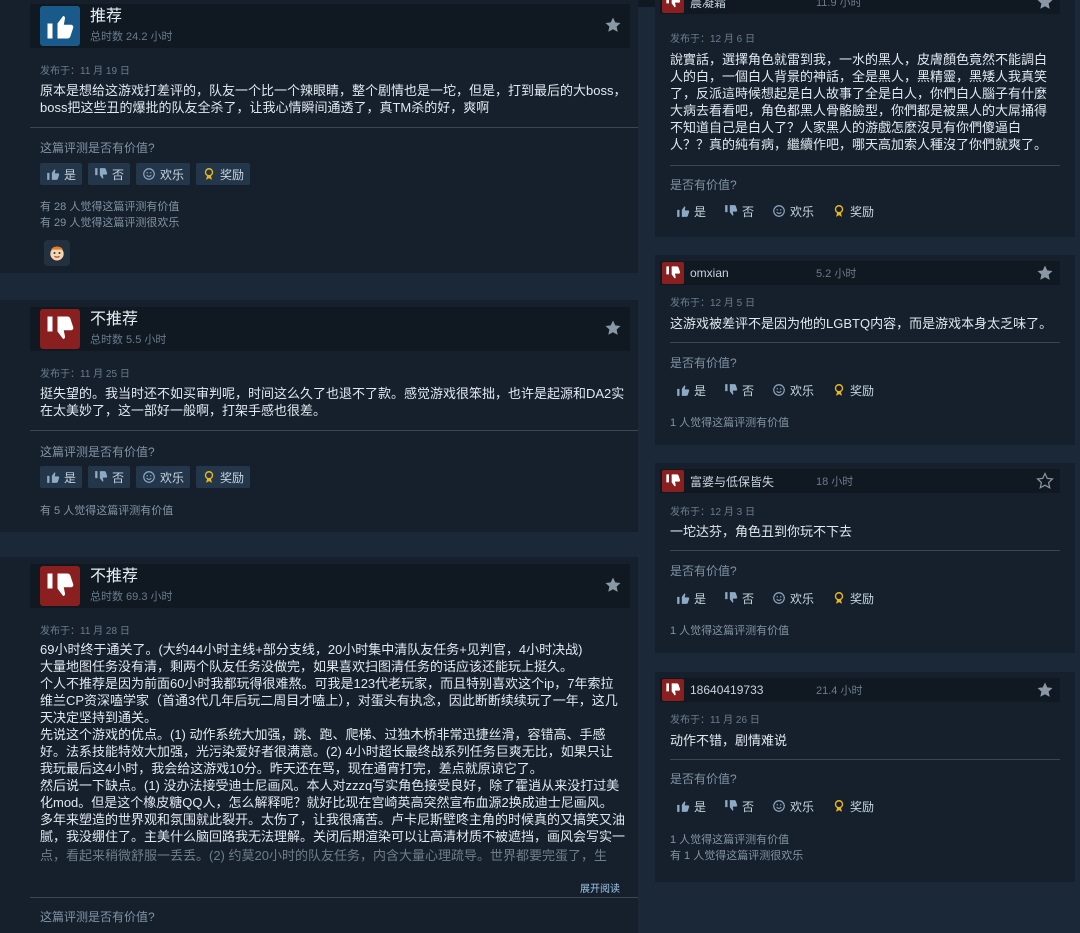 Image resolution: width=1080 pixels, height=933 pixels. Describe the element at coordinates (761, 531) in the screenshot. I see `review-line: 一坨达芬，角色丑到你玩不下去` at that location.